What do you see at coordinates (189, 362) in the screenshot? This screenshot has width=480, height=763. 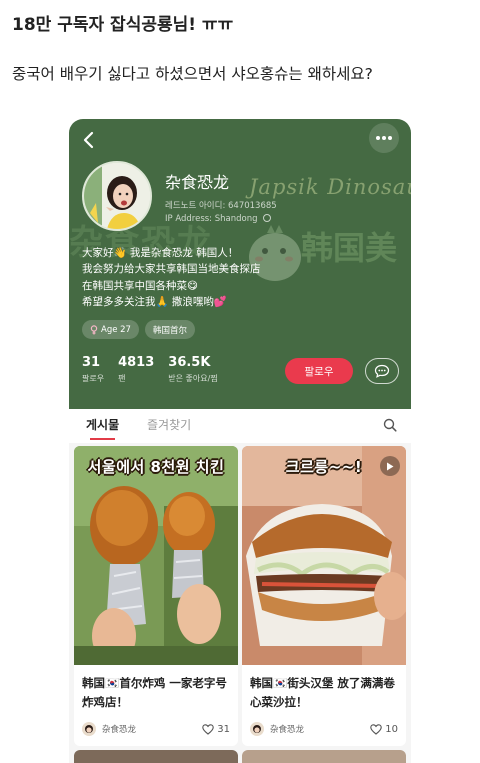 I see `stat-value: 36.5K` at bounding box center [189, 362].